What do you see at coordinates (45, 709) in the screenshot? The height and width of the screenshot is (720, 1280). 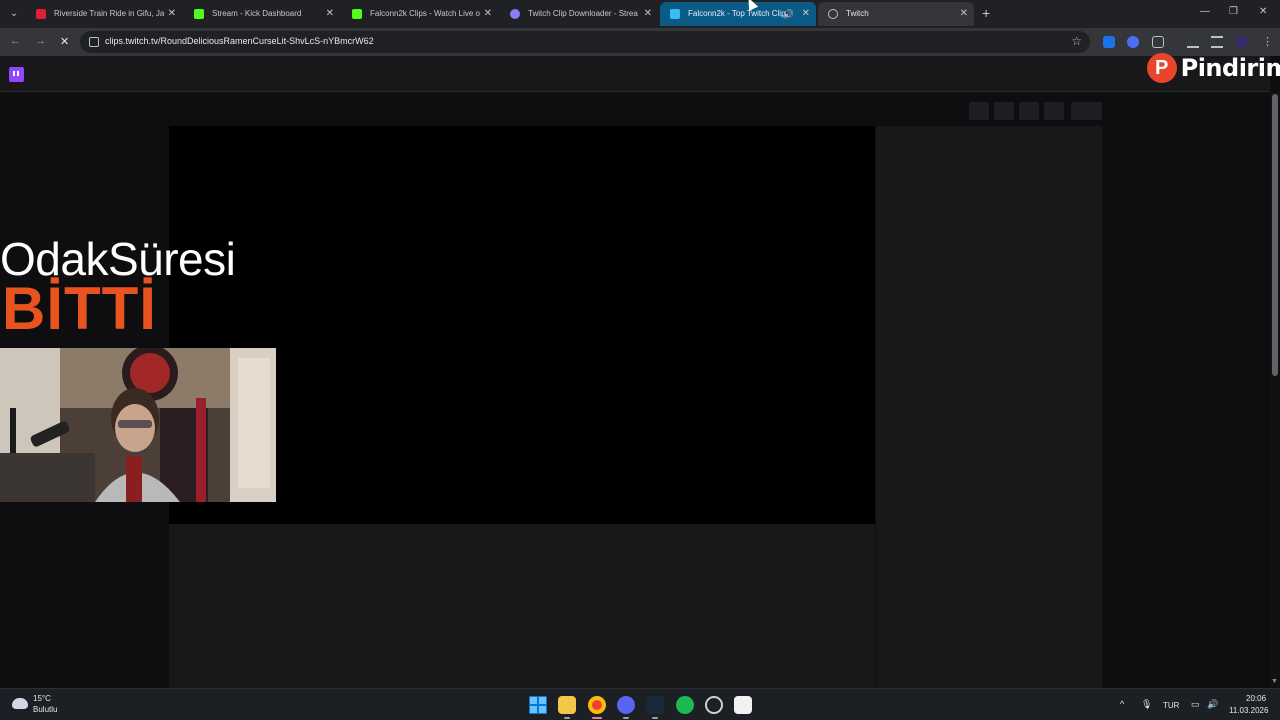 I see `weather-description: Bulutlu` at bounding box center [45, 709].